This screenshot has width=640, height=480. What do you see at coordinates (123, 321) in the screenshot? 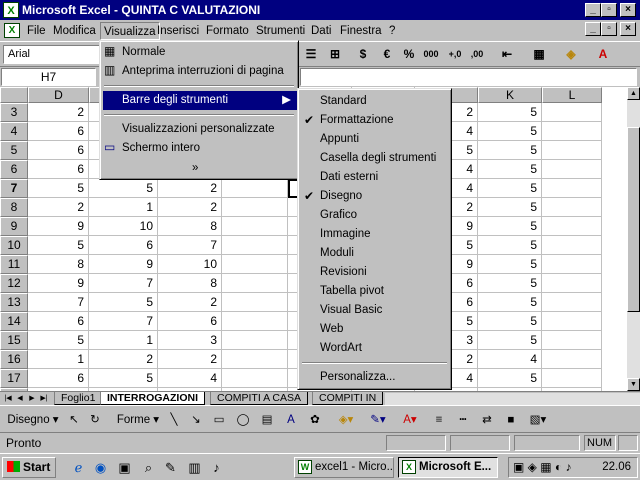
I see `cell-e14: 7` at bounding box center [123, 321].